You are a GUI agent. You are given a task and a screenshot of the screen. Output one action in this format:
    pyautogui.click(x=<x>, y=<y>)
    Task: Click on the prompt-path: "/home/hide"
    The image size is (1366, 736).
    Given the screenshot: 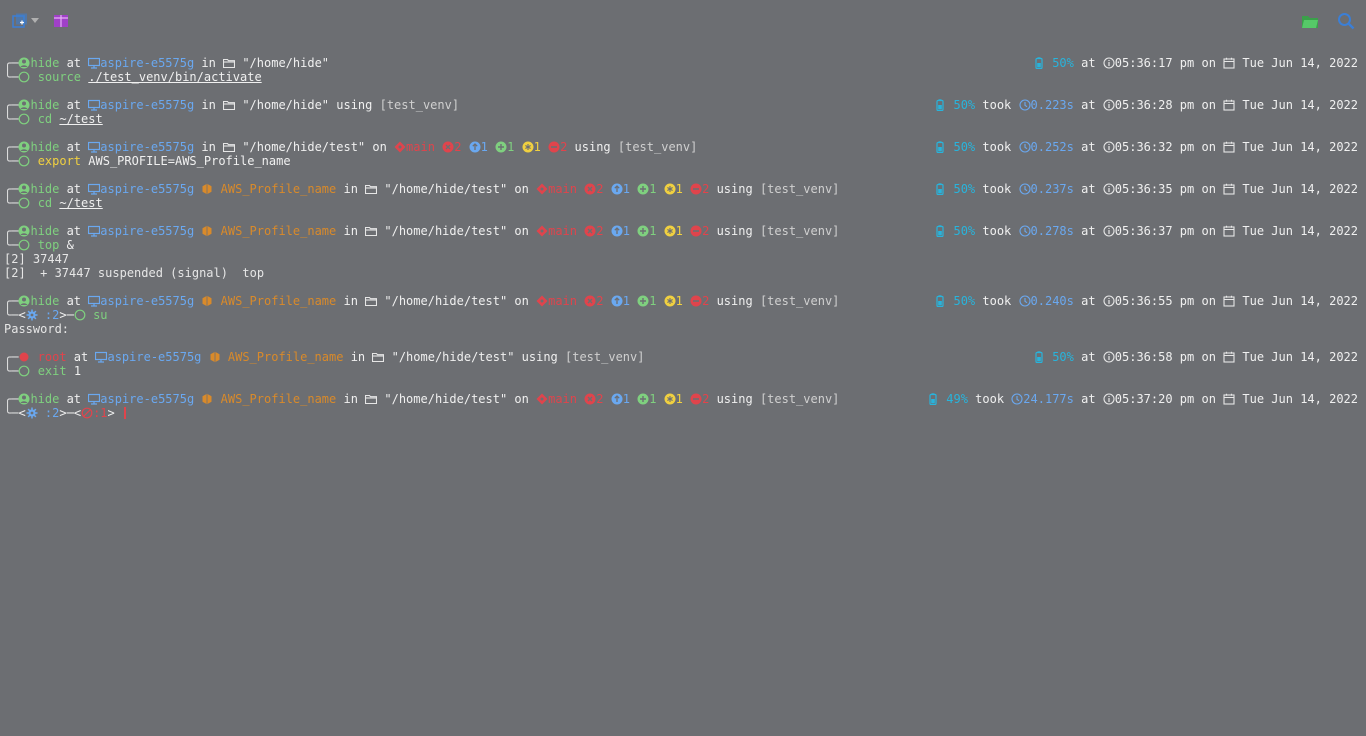 What is the action you would take?
    pyautogui.click(x=282, y=105)
    